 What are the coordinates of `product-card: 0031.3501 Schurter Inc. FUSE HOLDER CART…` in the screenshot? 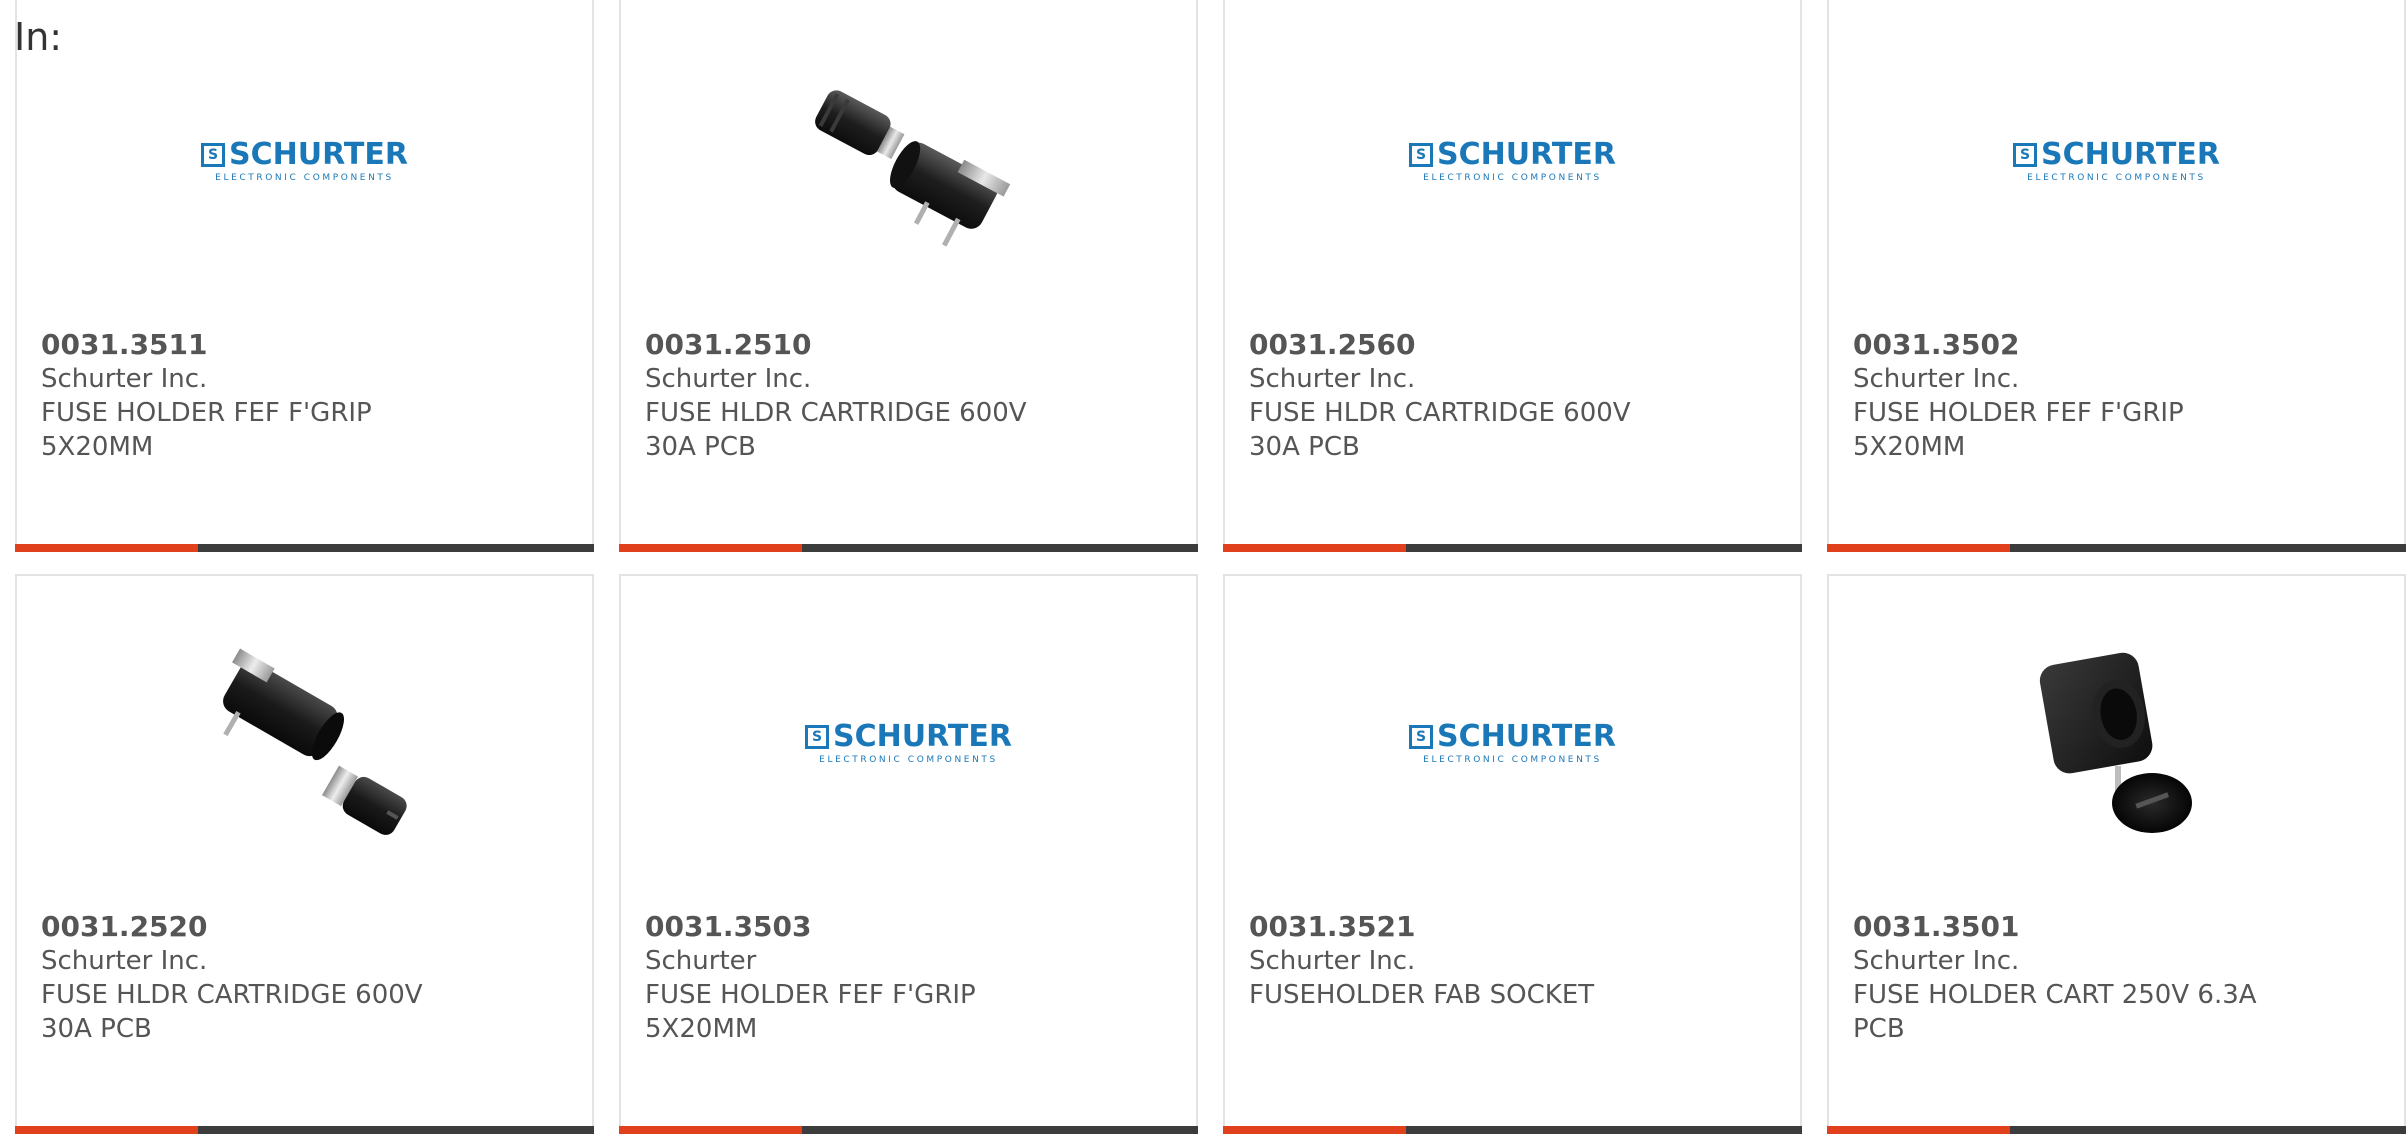 It's located at (2116, 854).